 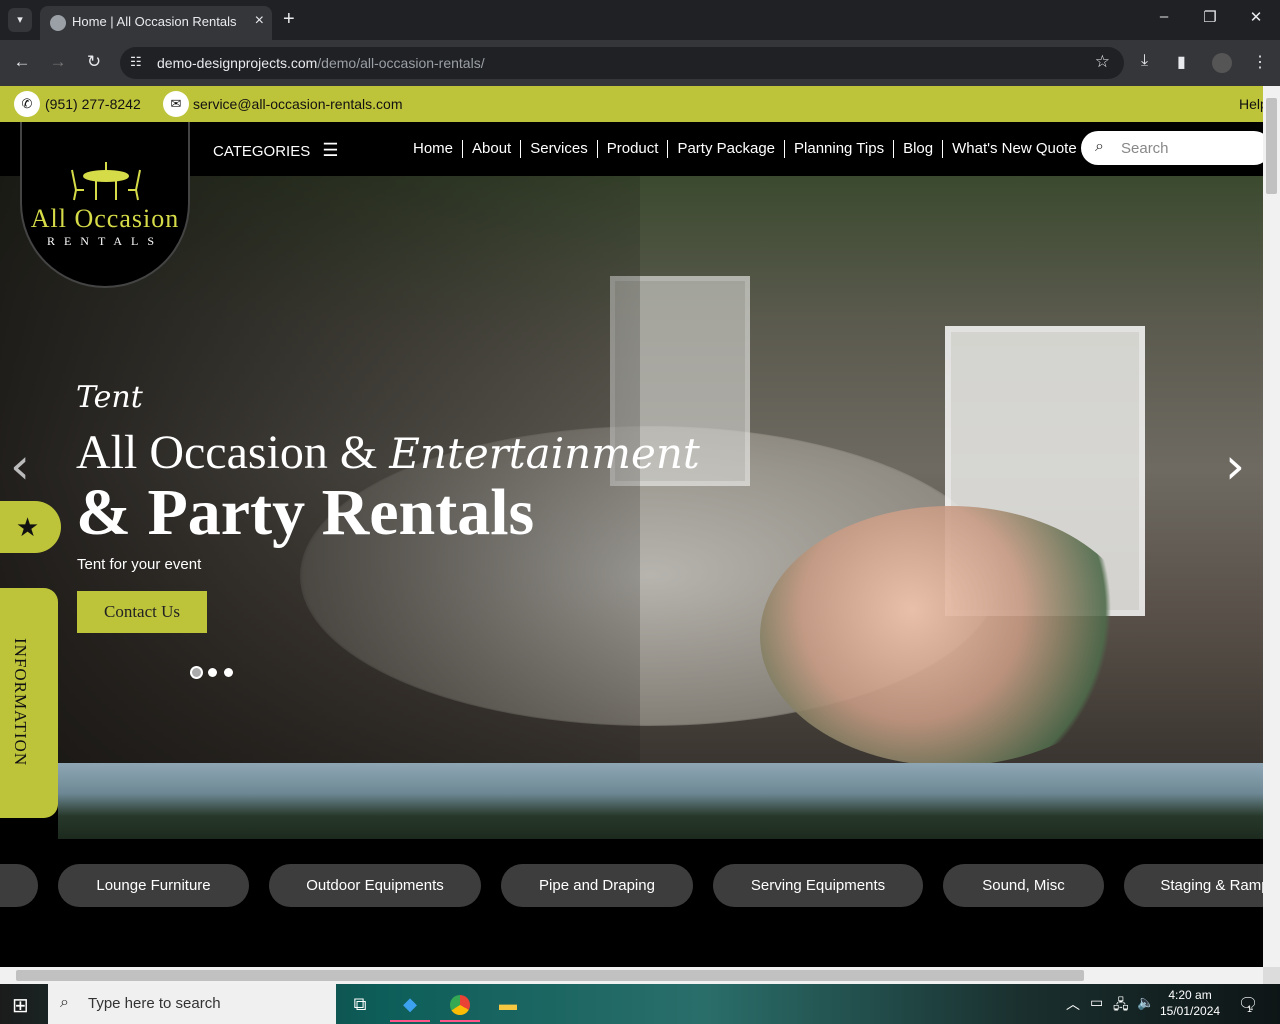 What do you see at coordinates (136, 62) in the screenshot?
I see `site-info-icon: ☷` at bounding box center [136, 62].